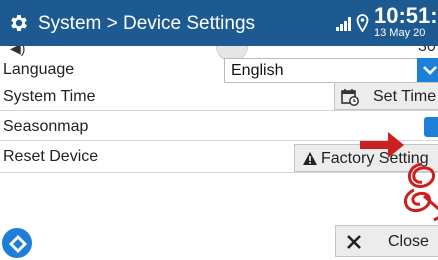 This screenshot has height=260, width=438. Describe the element at coordinates (51, 156) in the screenshot. I see `reset-device-label: Reset Device` at that location.